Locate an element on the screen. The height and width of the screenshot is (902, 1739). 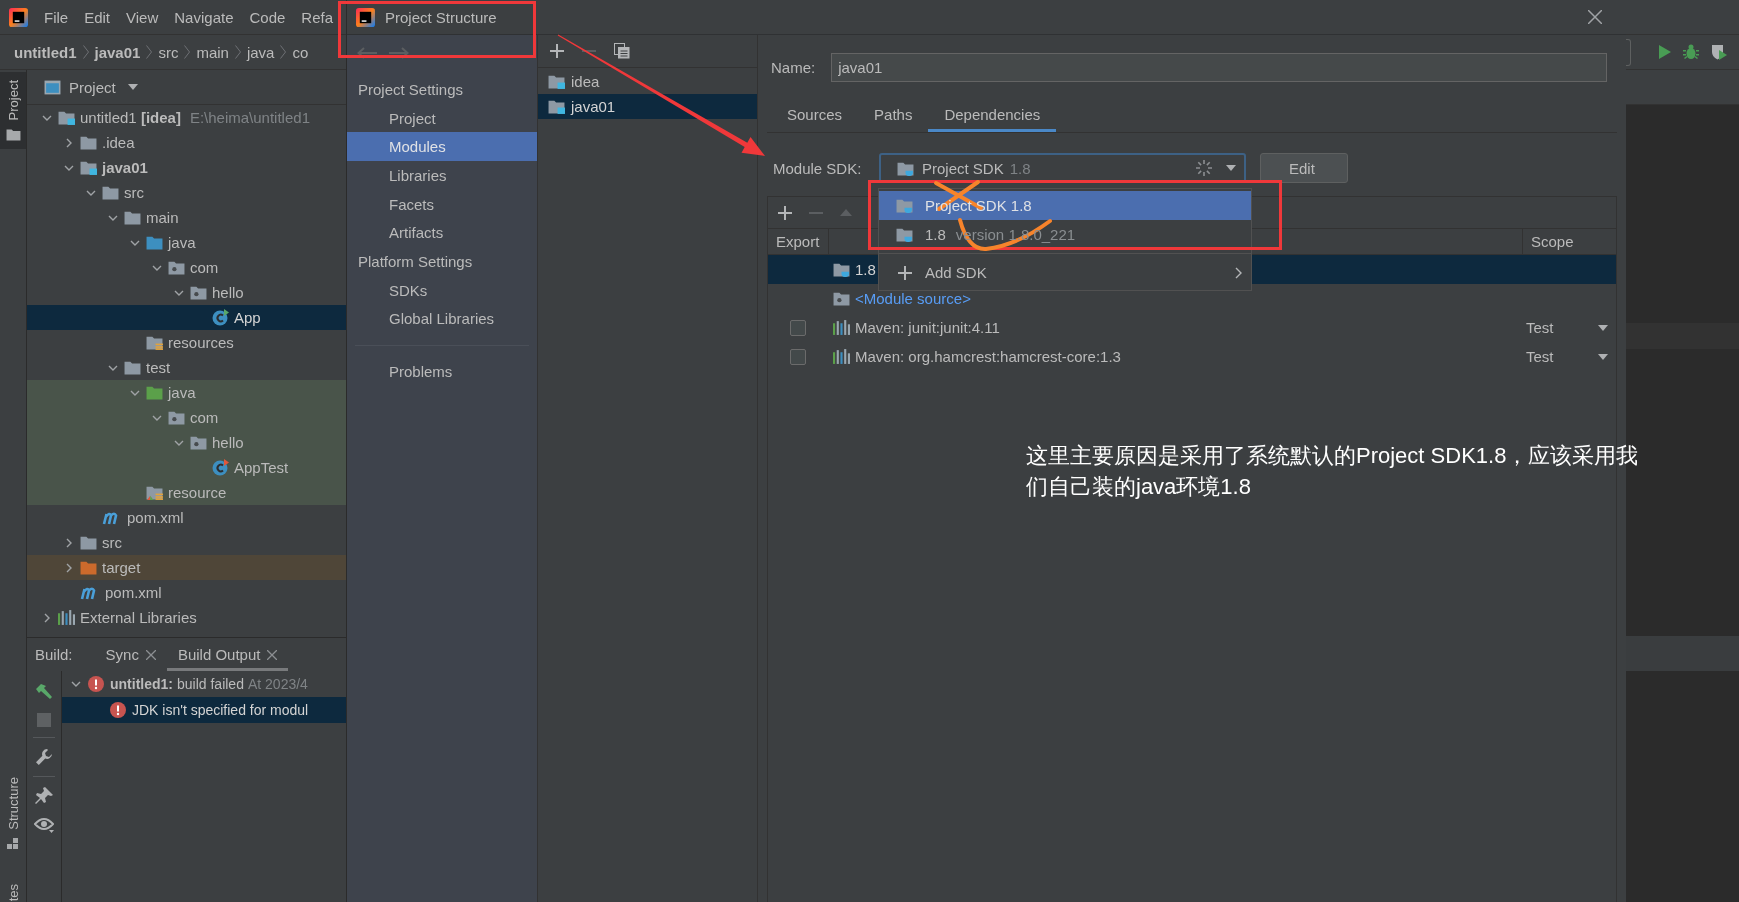
dialog-title: Project Structure is located at coordinates (441, 17).